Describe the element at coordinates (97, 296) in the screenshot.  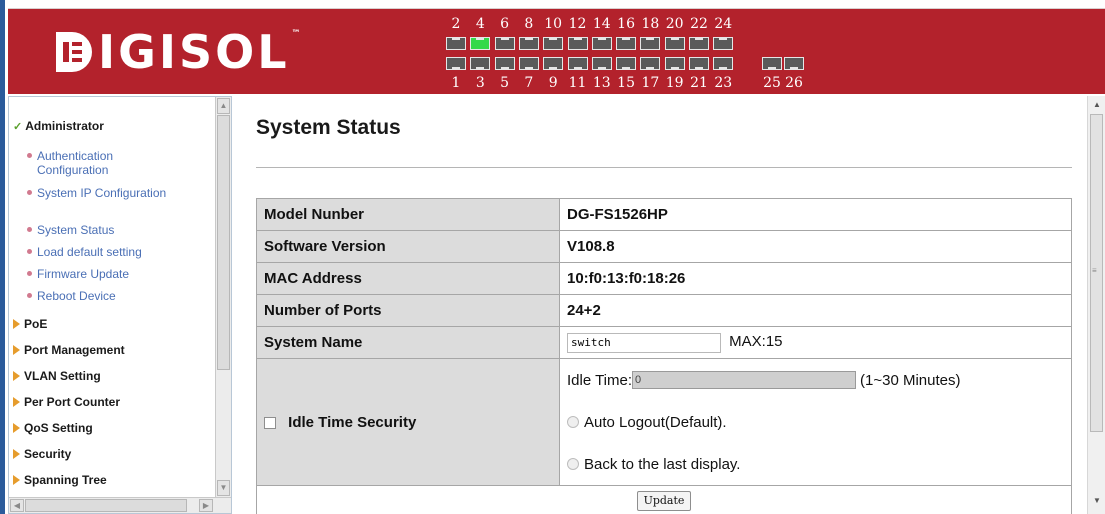
I see `sidebar-item-reboot-device: Reboot Device` at that location.